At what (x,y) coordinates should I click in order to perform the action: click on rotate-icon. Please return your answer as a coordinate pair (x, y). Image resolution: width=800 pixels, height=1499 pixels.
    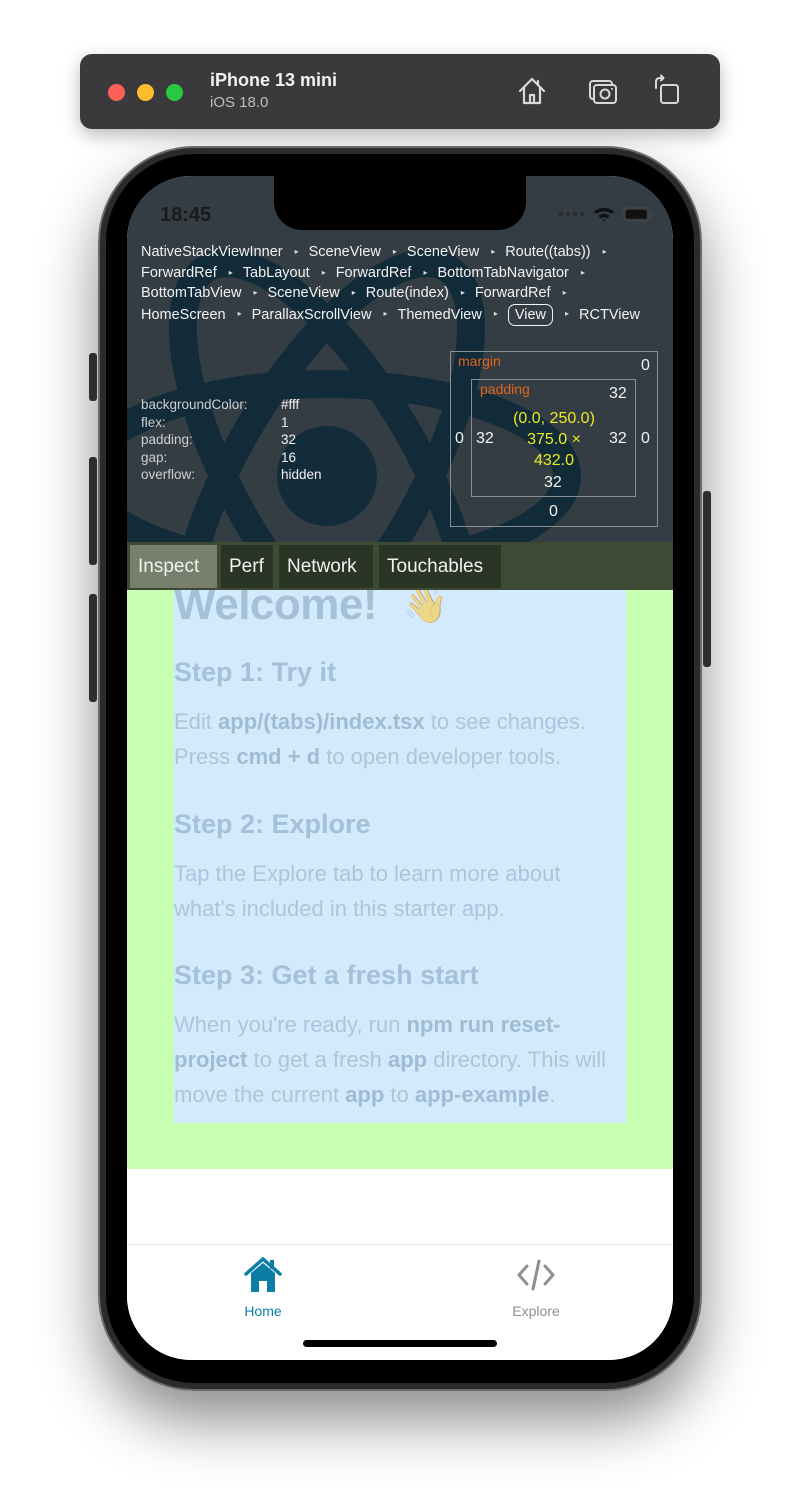
    Looking at the image, I should click on (667, 91).